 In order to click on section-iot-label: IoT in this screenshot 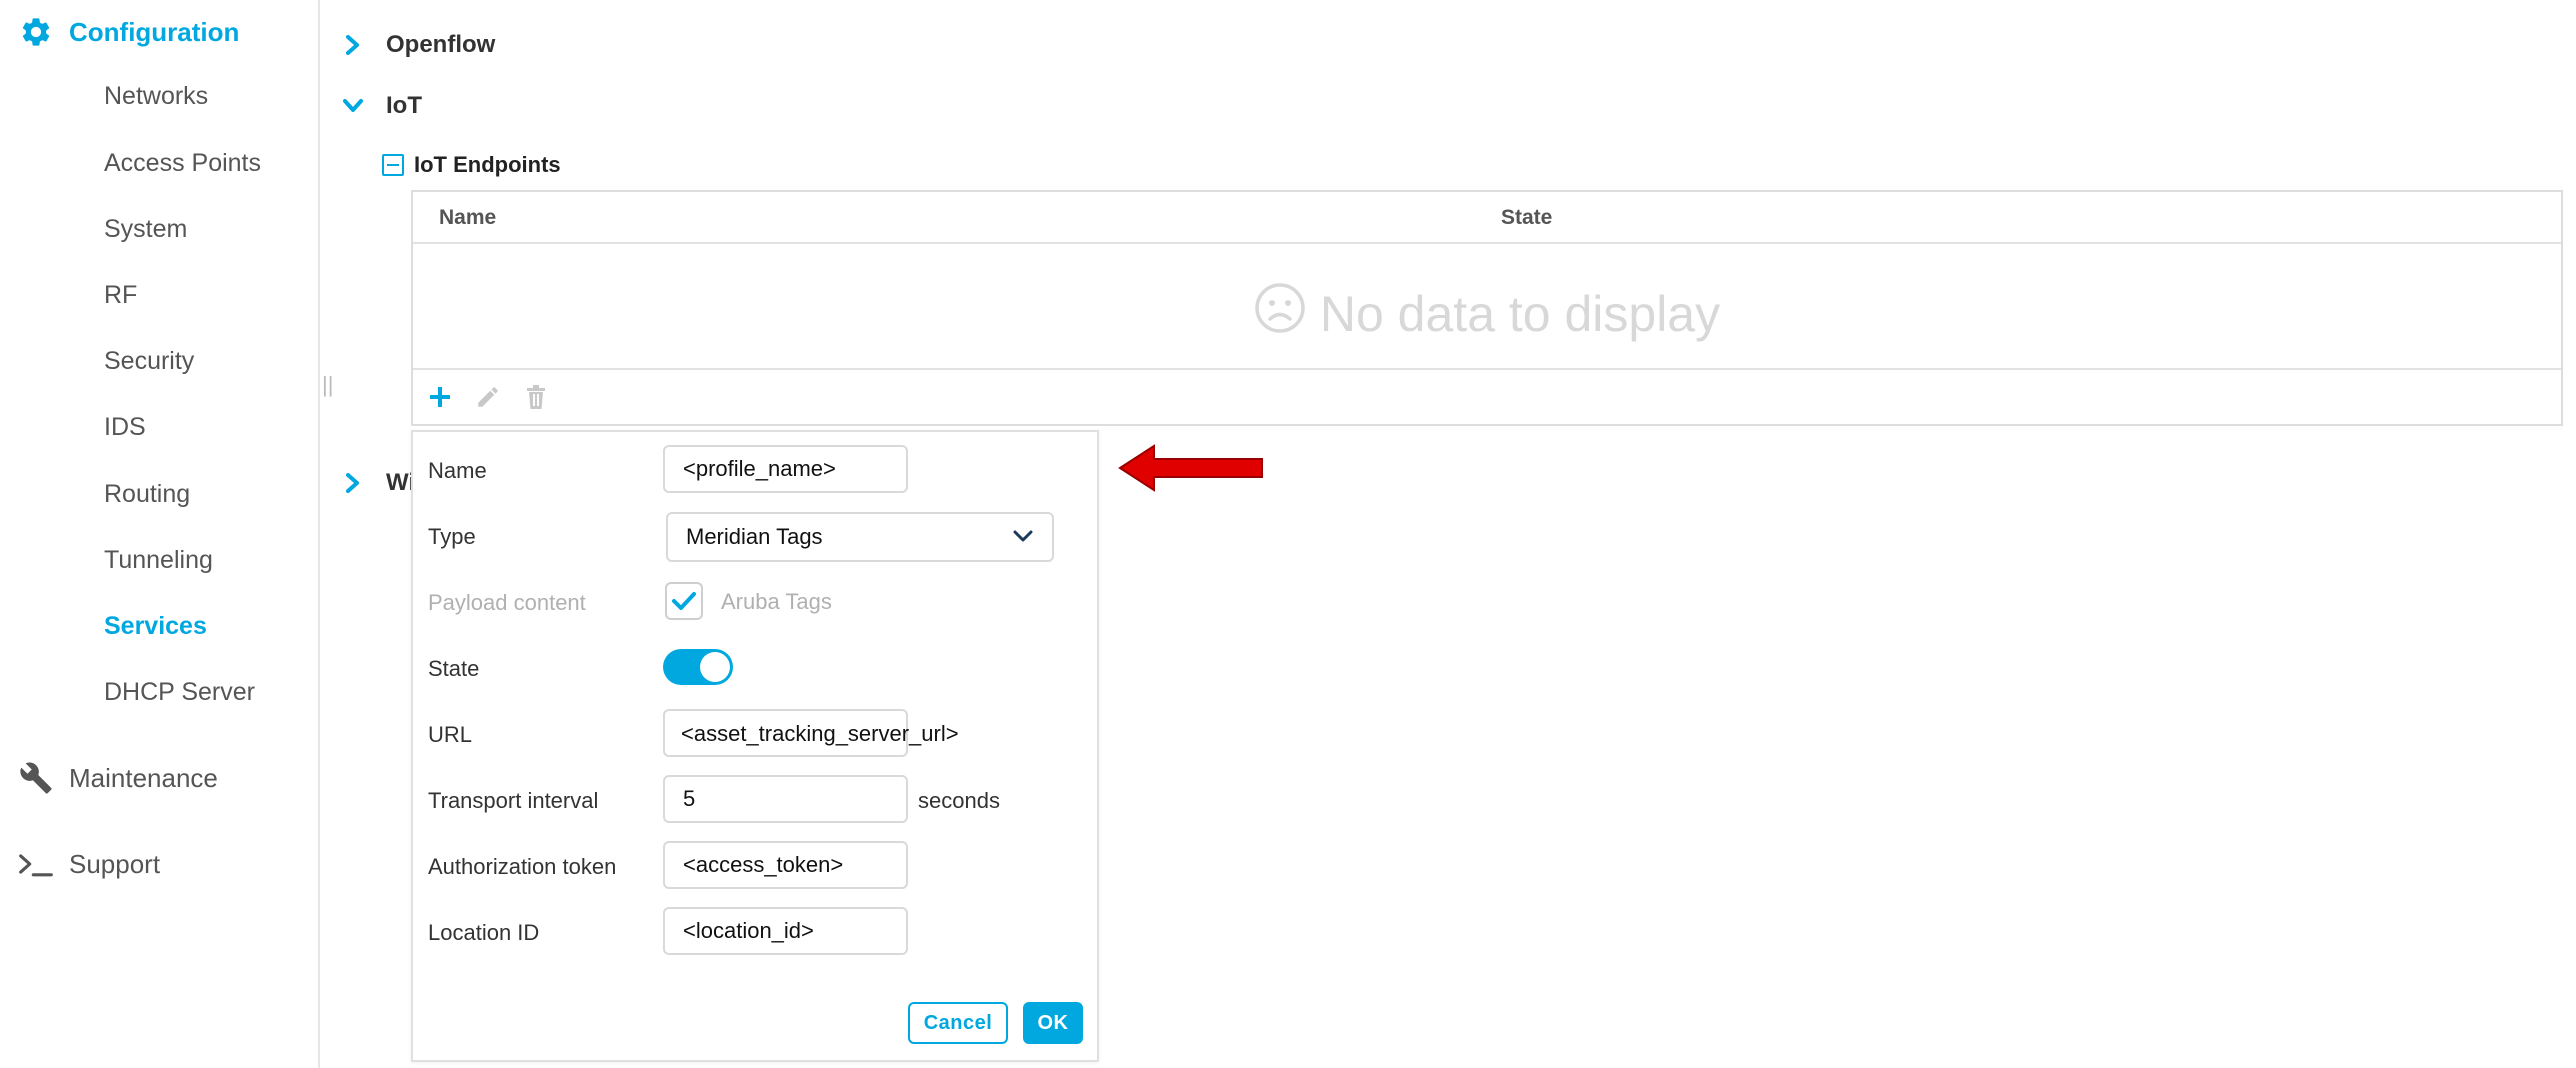, I will do `click(404, 105)`.